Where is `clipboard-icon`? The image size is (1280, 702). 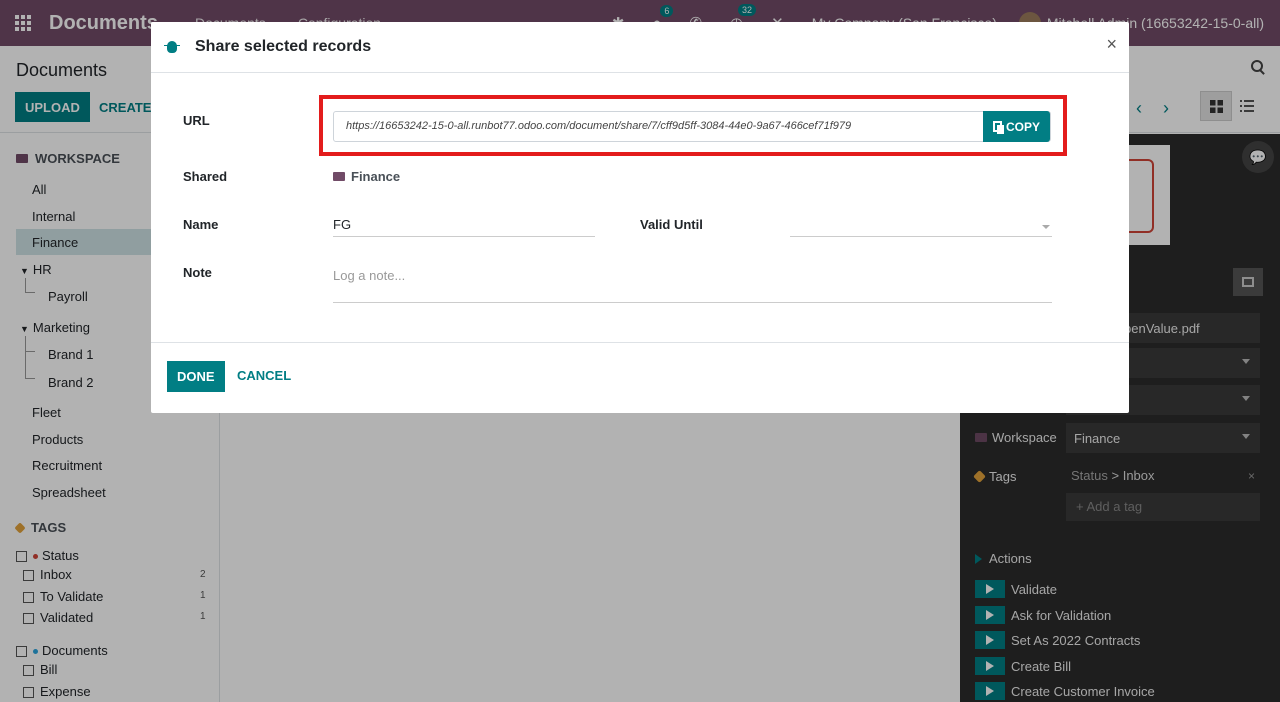 clipboard-icon is located at coordinates (998, 127).